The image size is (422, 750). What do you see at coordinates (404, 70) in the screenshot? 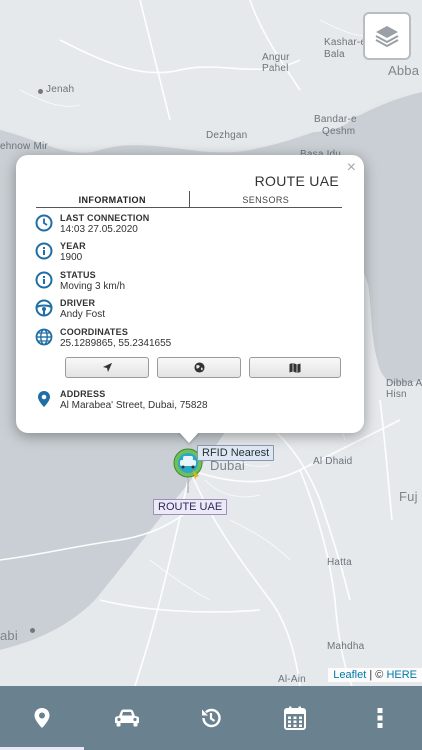
I see `map-label: Abba` at bounding box center [404, 70].